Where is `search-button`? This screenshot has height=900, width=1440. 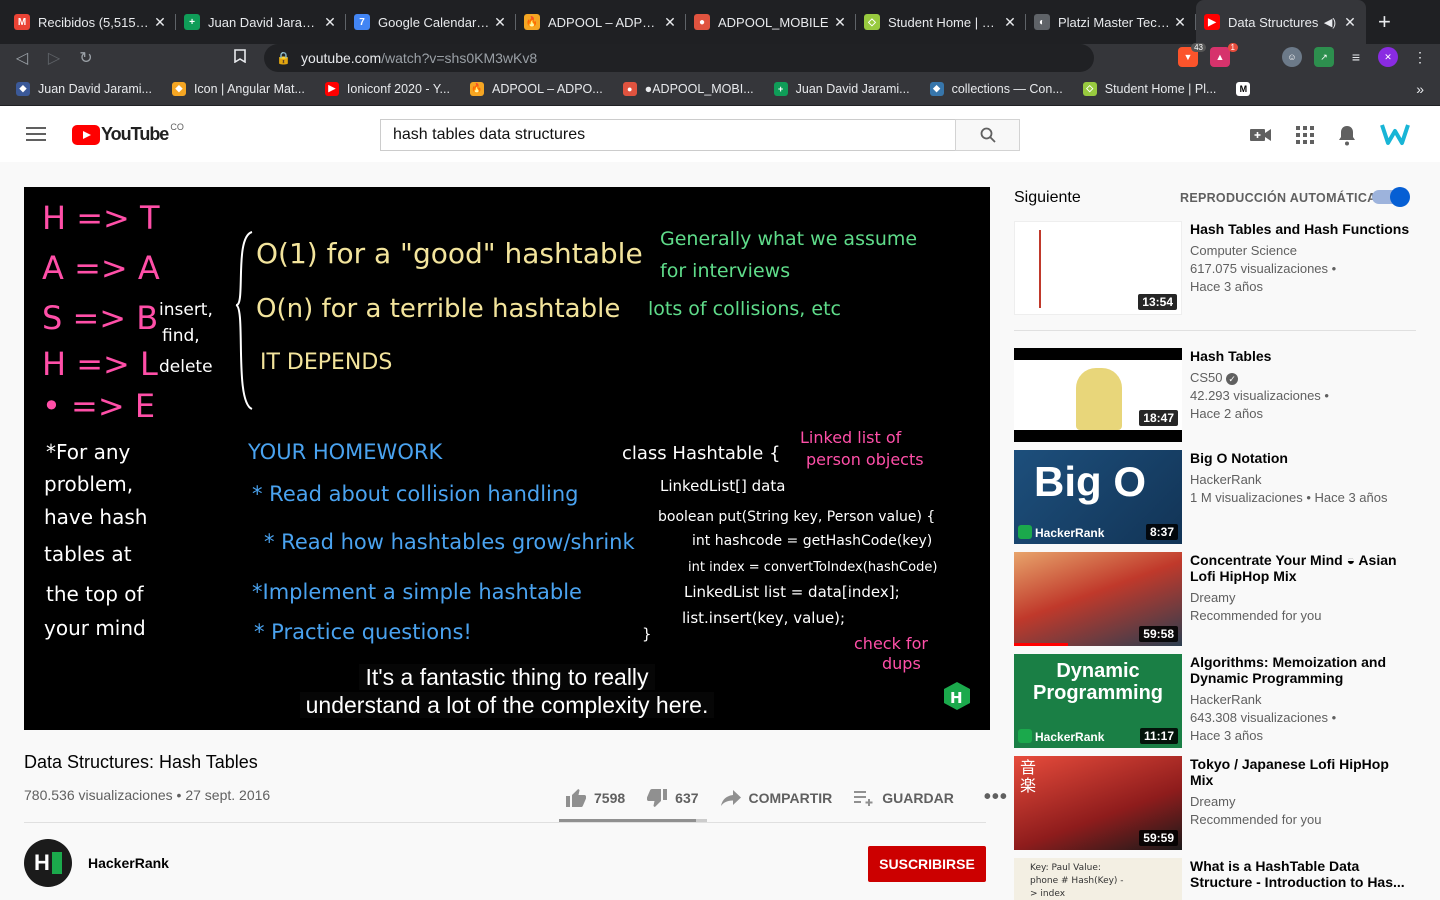 search-button is located at coordinates (987, 135).